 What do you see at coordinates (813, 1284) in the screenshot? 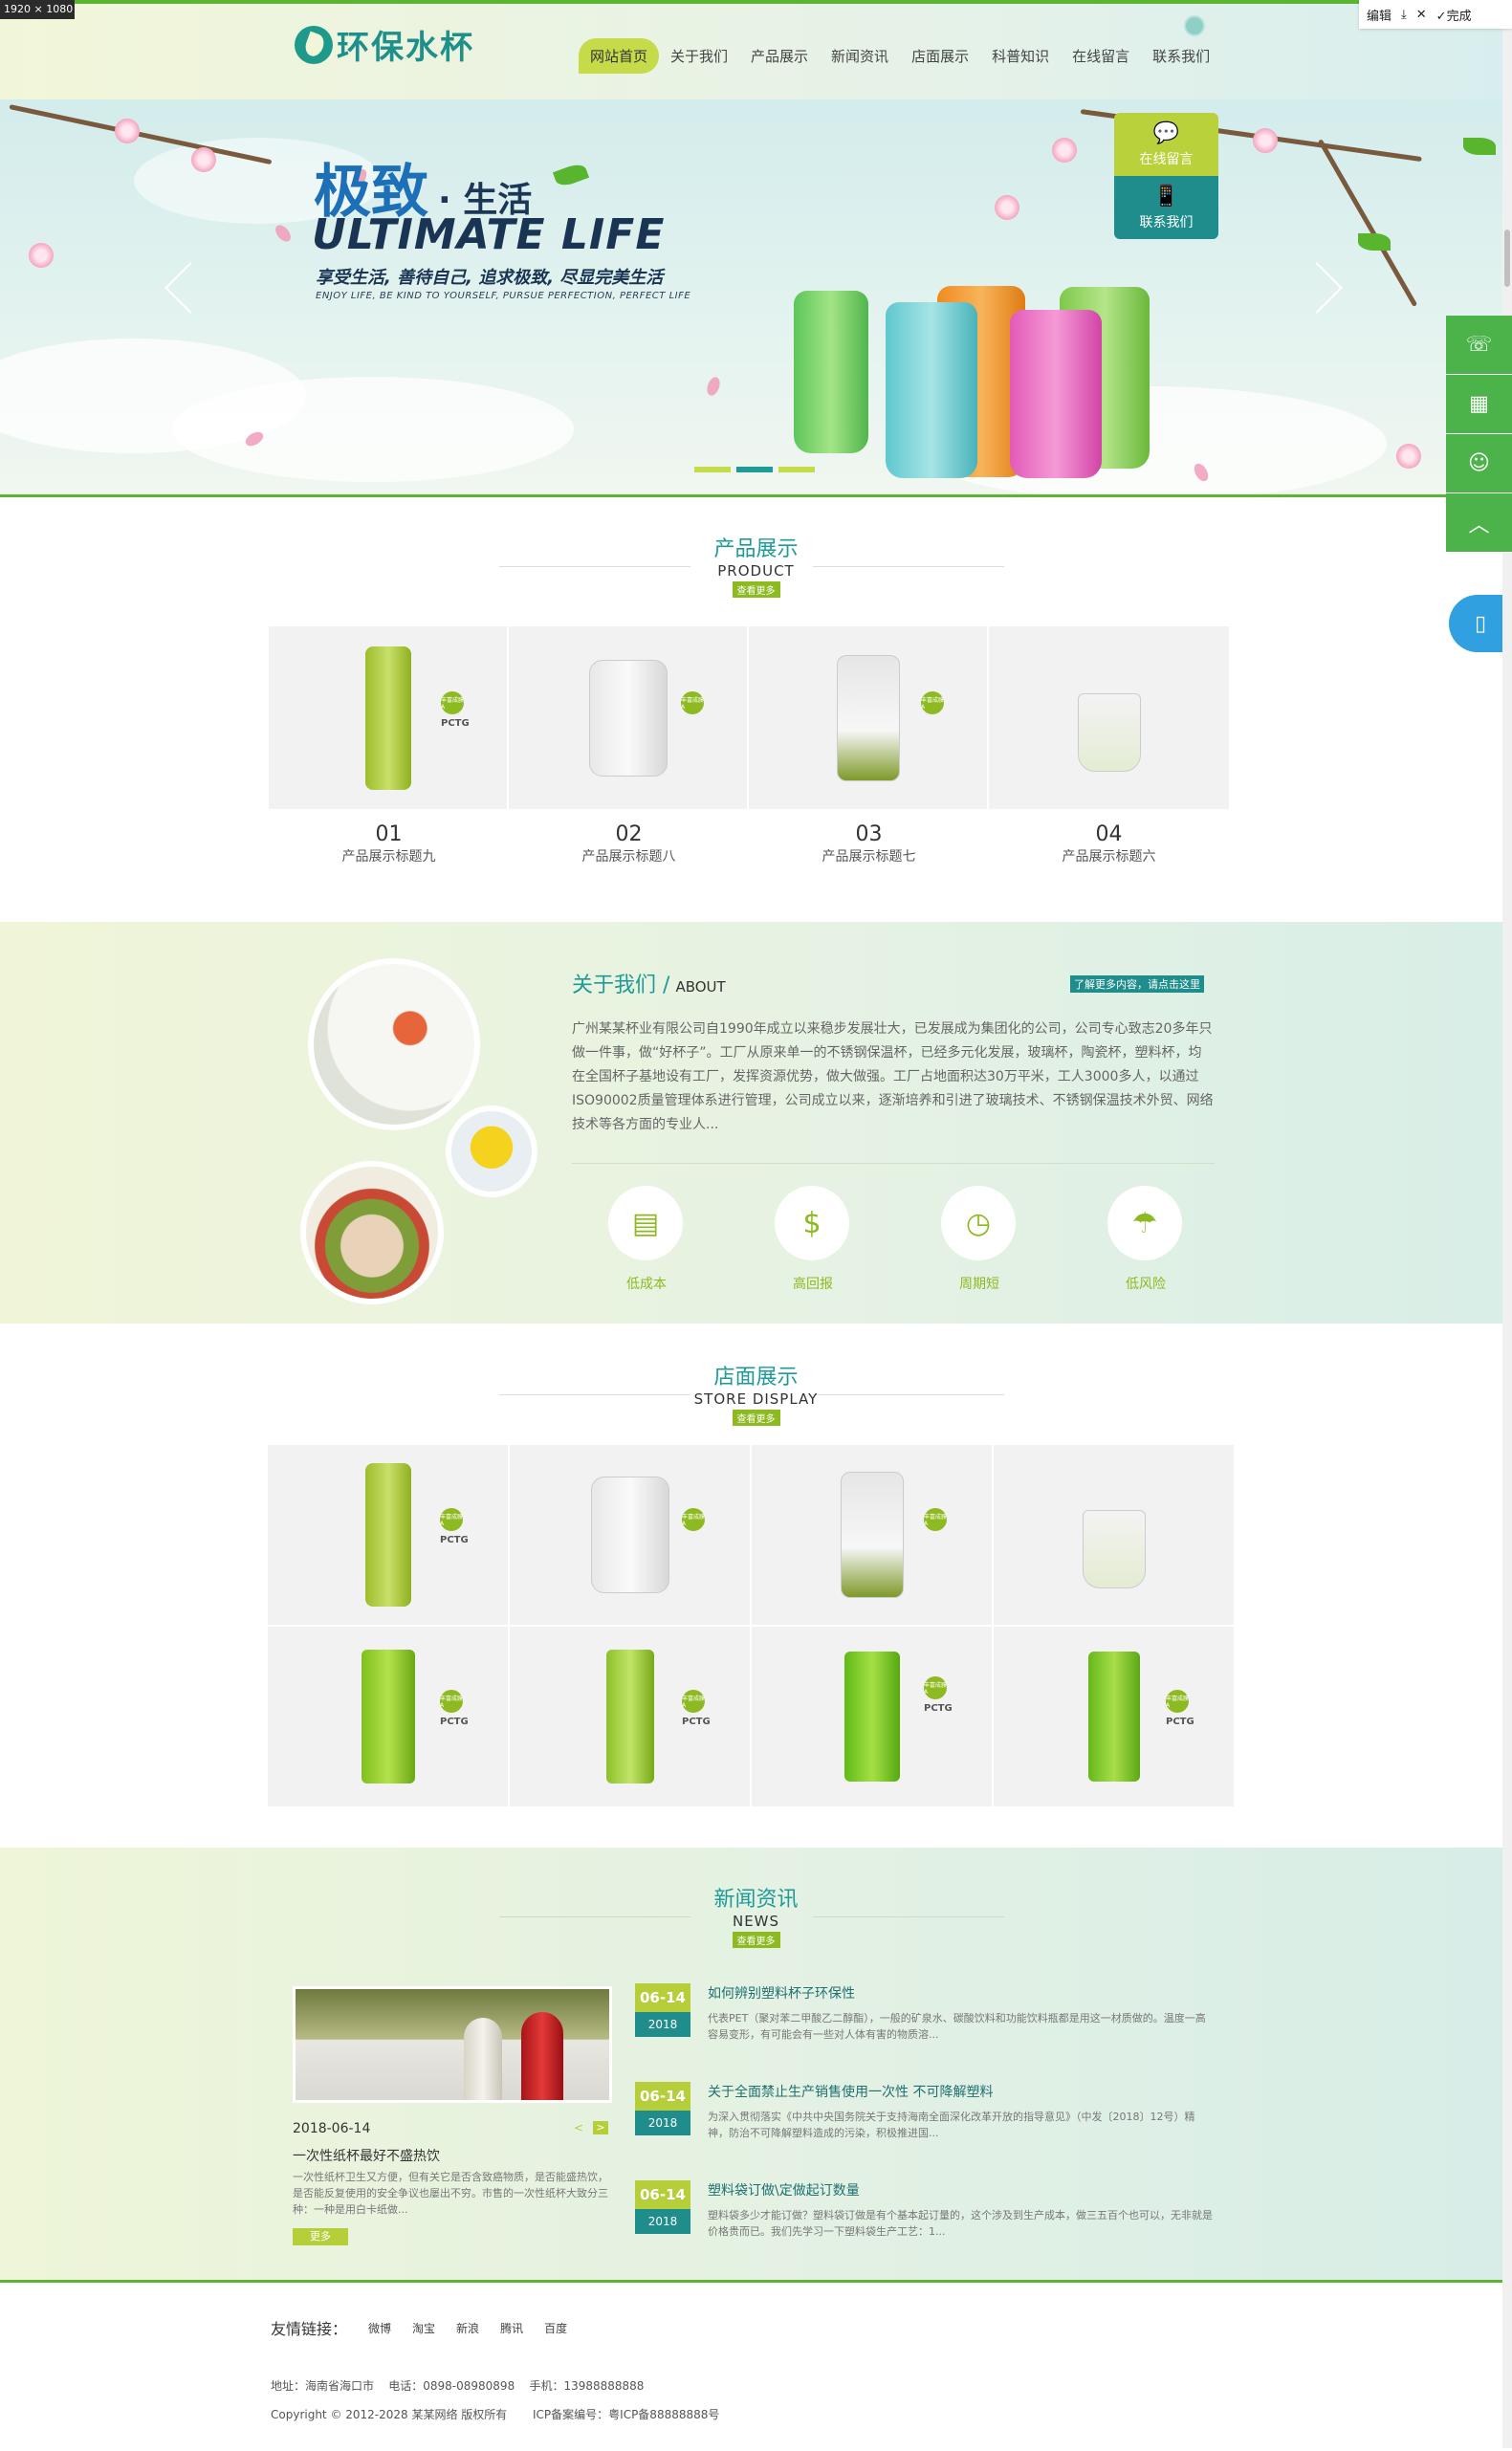
I see `feature-label: 高回报` at bounding box center [813, 1284].